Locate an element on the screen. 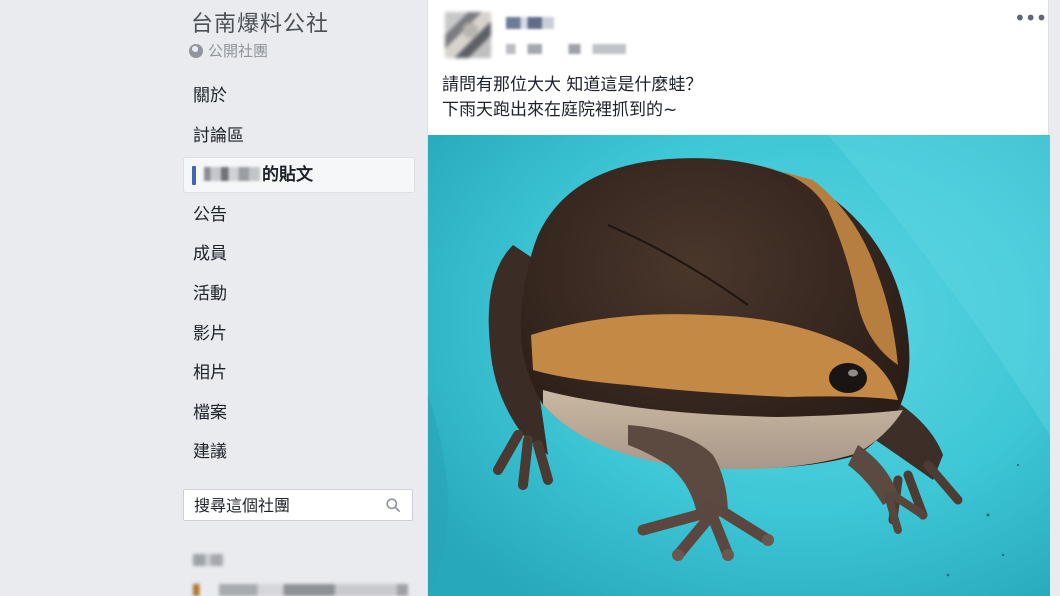  avatar is located at coordinates (468, 35).